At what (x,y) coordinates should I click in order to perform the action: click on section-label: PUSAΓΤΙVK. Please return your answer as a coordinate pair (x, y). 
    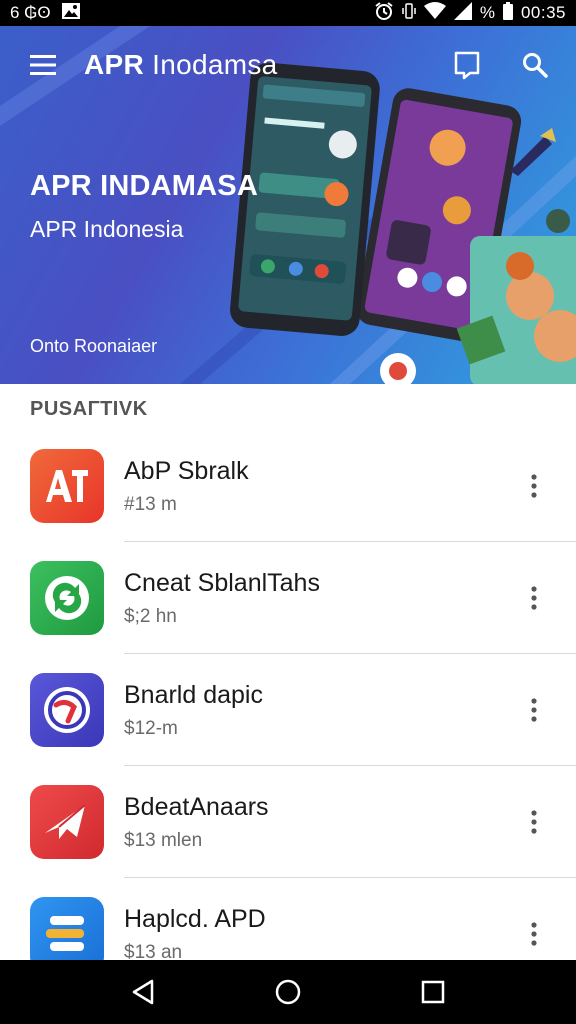
    Looking at the image, I should click on (89, 409).